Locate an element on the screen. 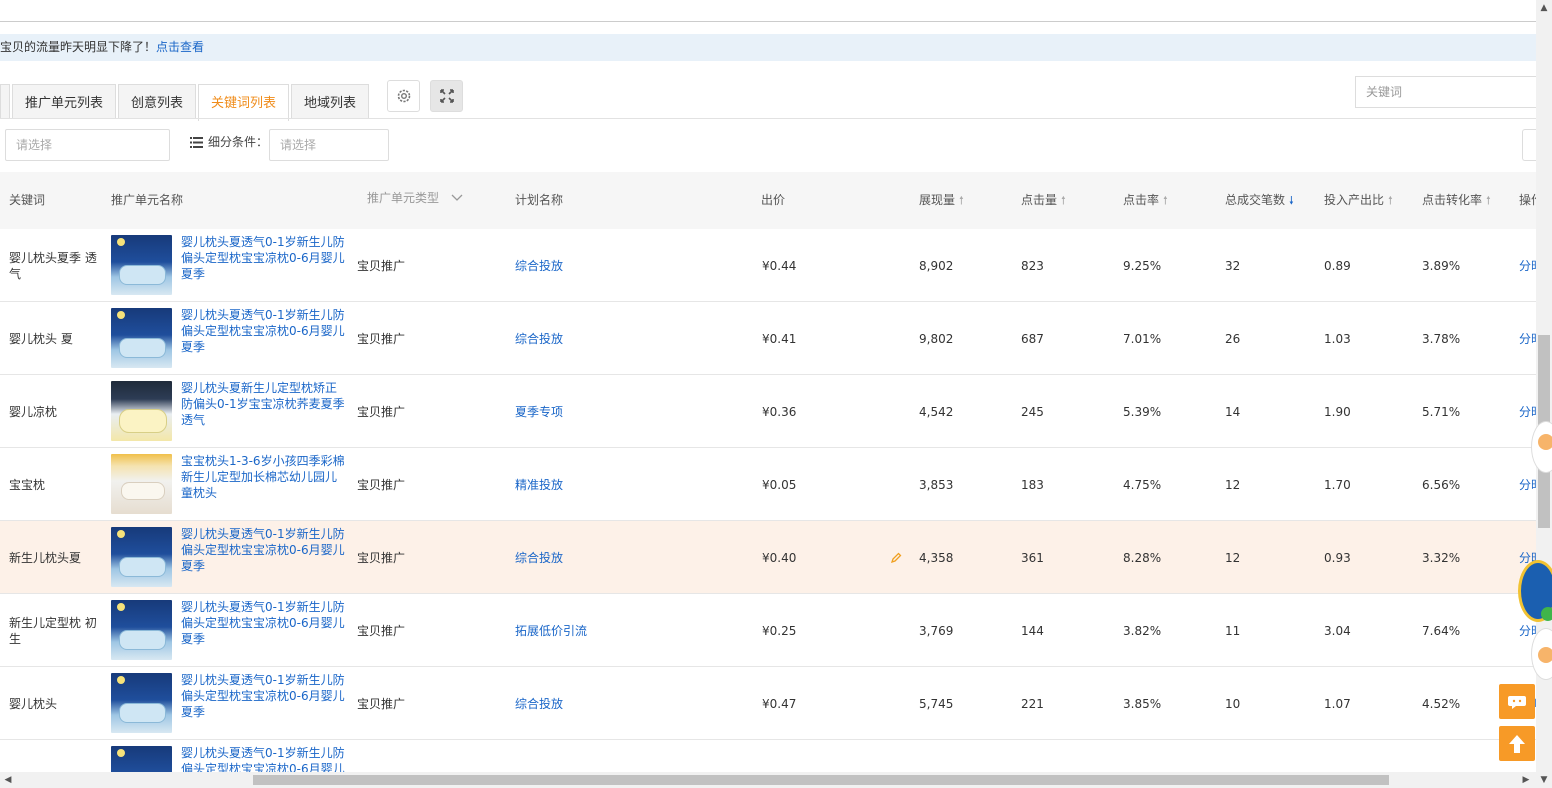 This screenshot has width=1552, height=788. tab-unit-list: 推广单元列表 is located at coordinates (64, 101).